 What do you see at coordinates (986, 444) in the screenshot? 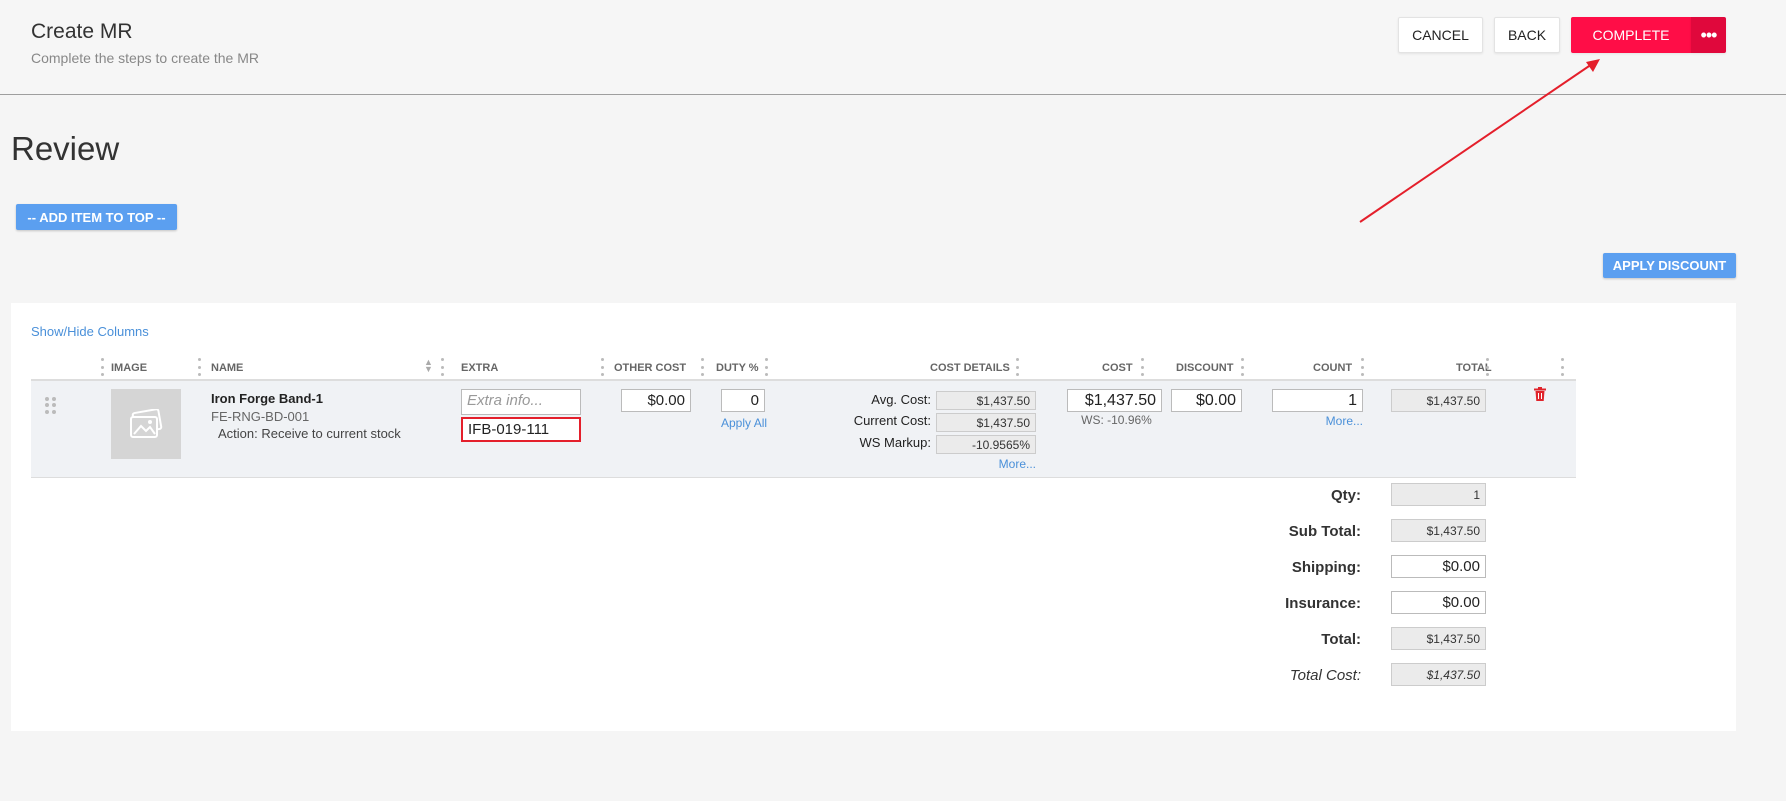
I see `ws-markup-value: -10.9565%` at bounding box center [986, 444].